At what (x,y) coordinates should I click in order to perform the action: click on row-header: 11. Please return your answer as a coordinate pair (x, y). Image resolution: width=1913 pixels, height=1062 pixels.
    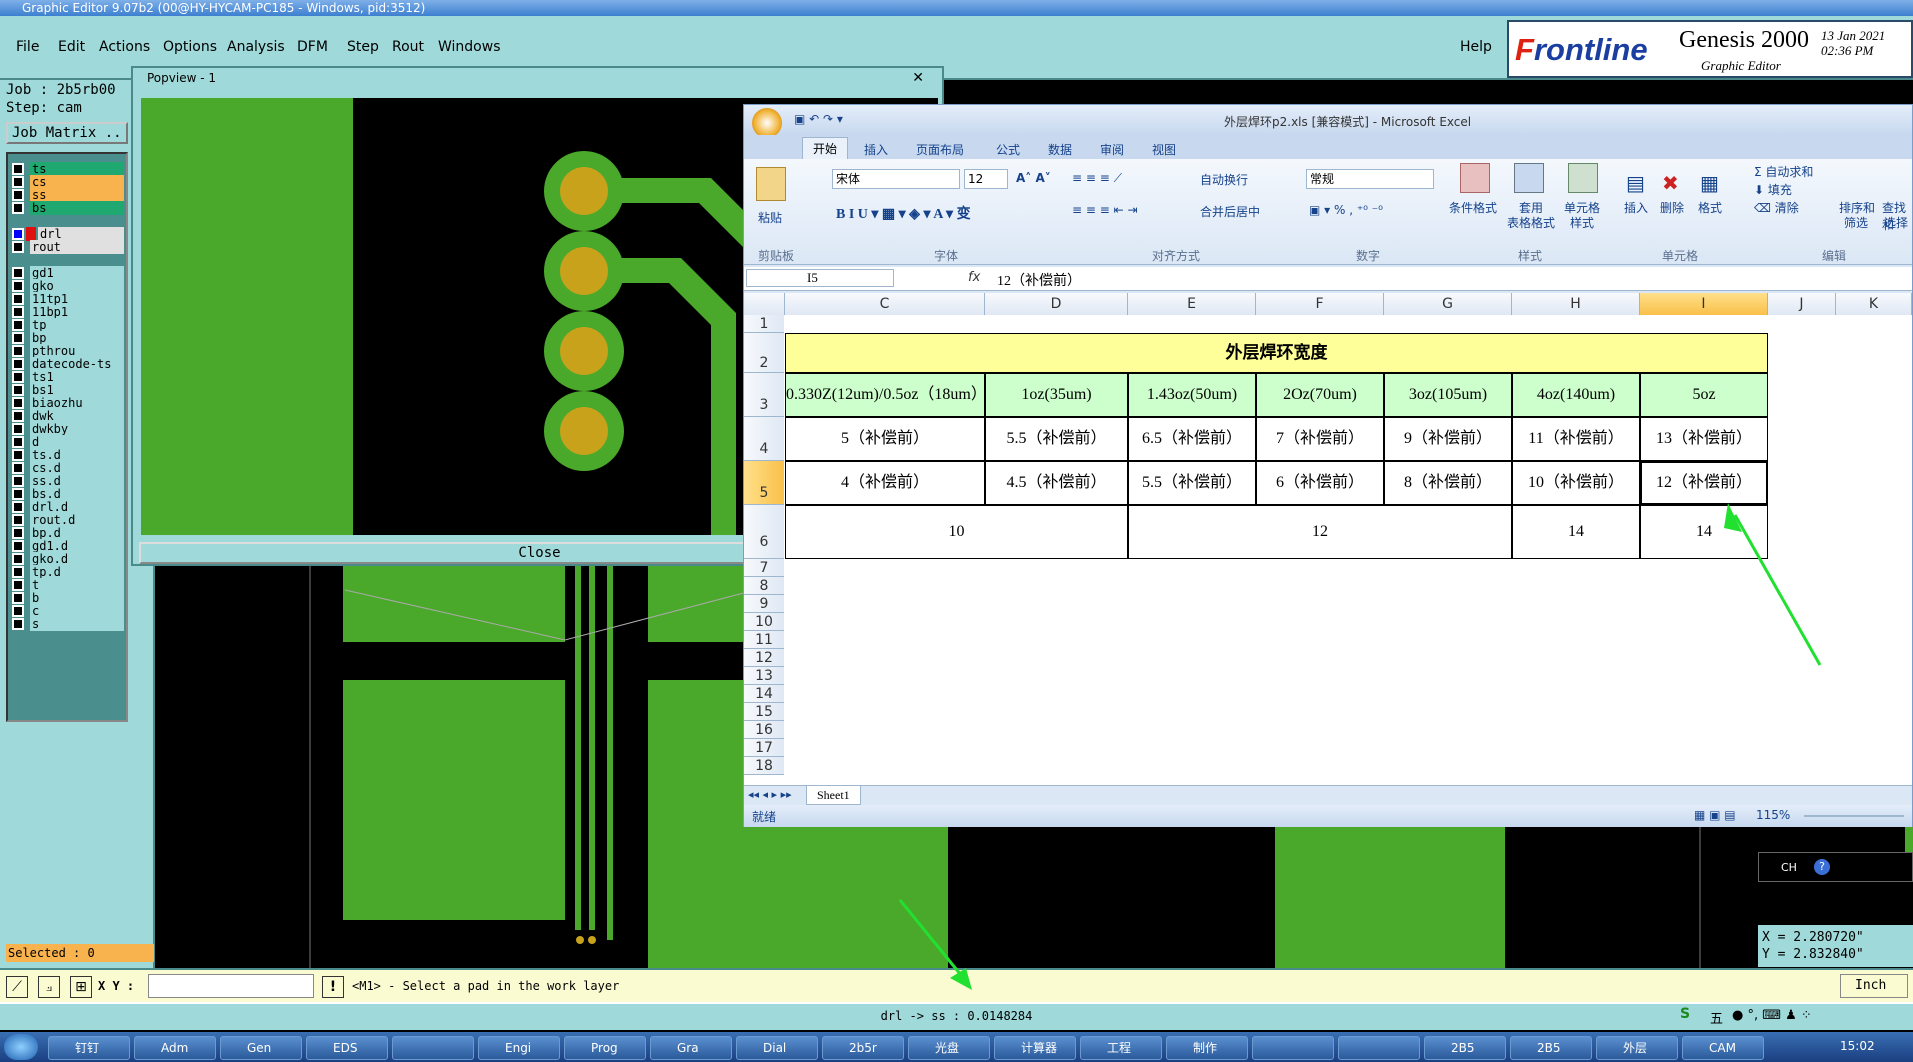
    Looking at the image, I should click on (764, 640).